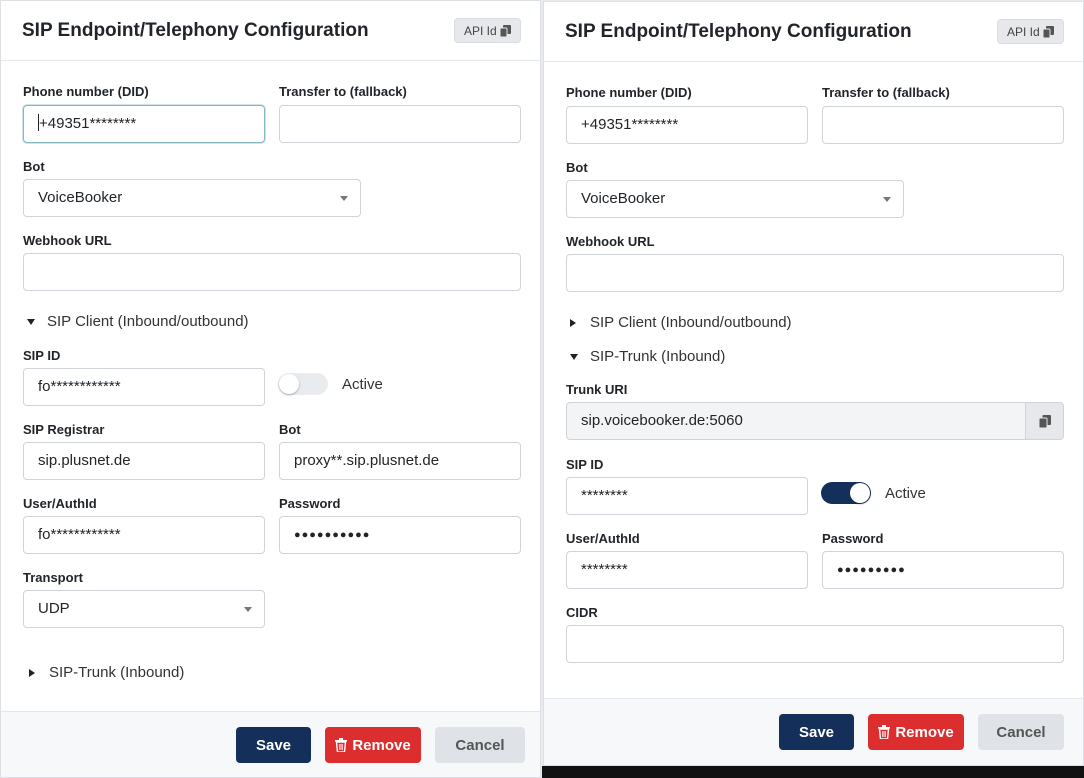 This screenshot has height=778, width=1084. Describe the element at coordinates (597, 389) in the screenshot. I see `trunk-uri-label: Trunk URI` at that location.